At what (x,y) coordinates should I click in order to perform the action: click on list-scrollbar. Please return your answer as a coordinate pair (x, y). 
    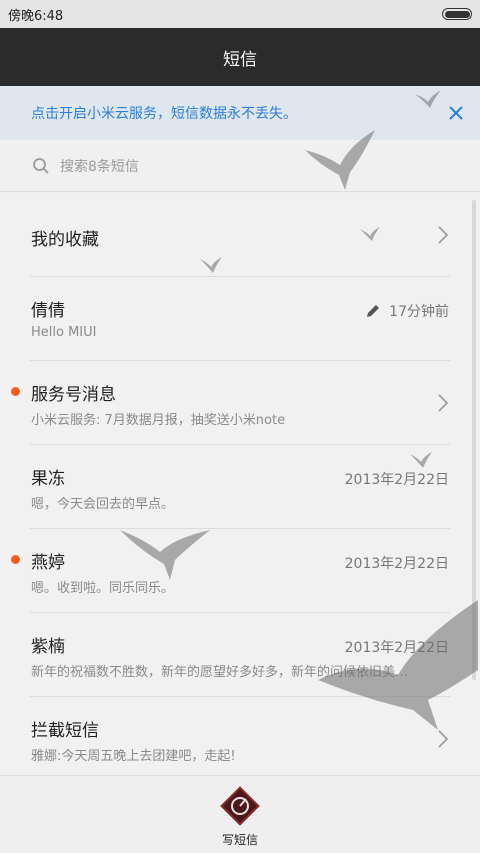
    Looking at the image, I should click on (474, 440).